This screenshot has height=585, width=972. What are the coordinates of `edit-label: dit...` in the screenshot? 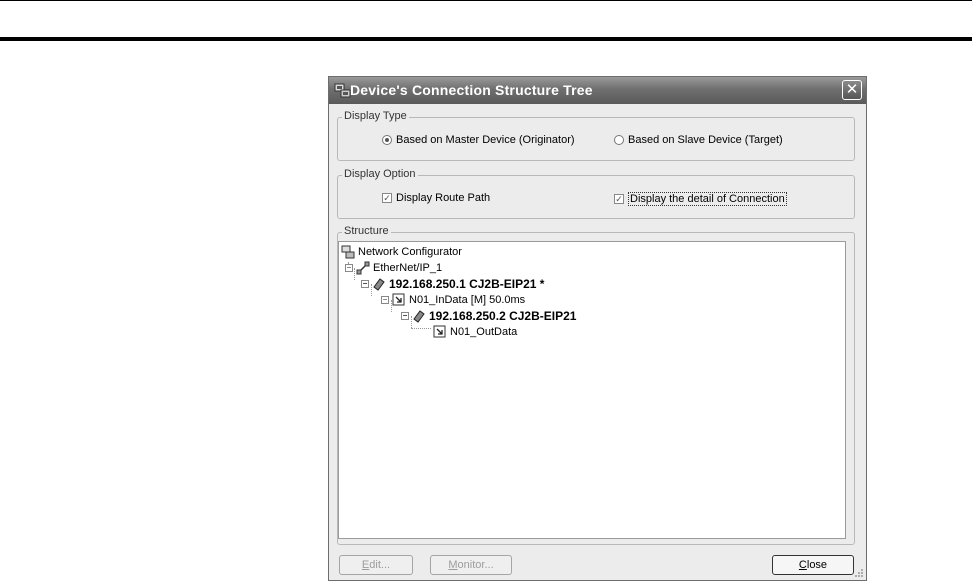 It's located at (380, 565).